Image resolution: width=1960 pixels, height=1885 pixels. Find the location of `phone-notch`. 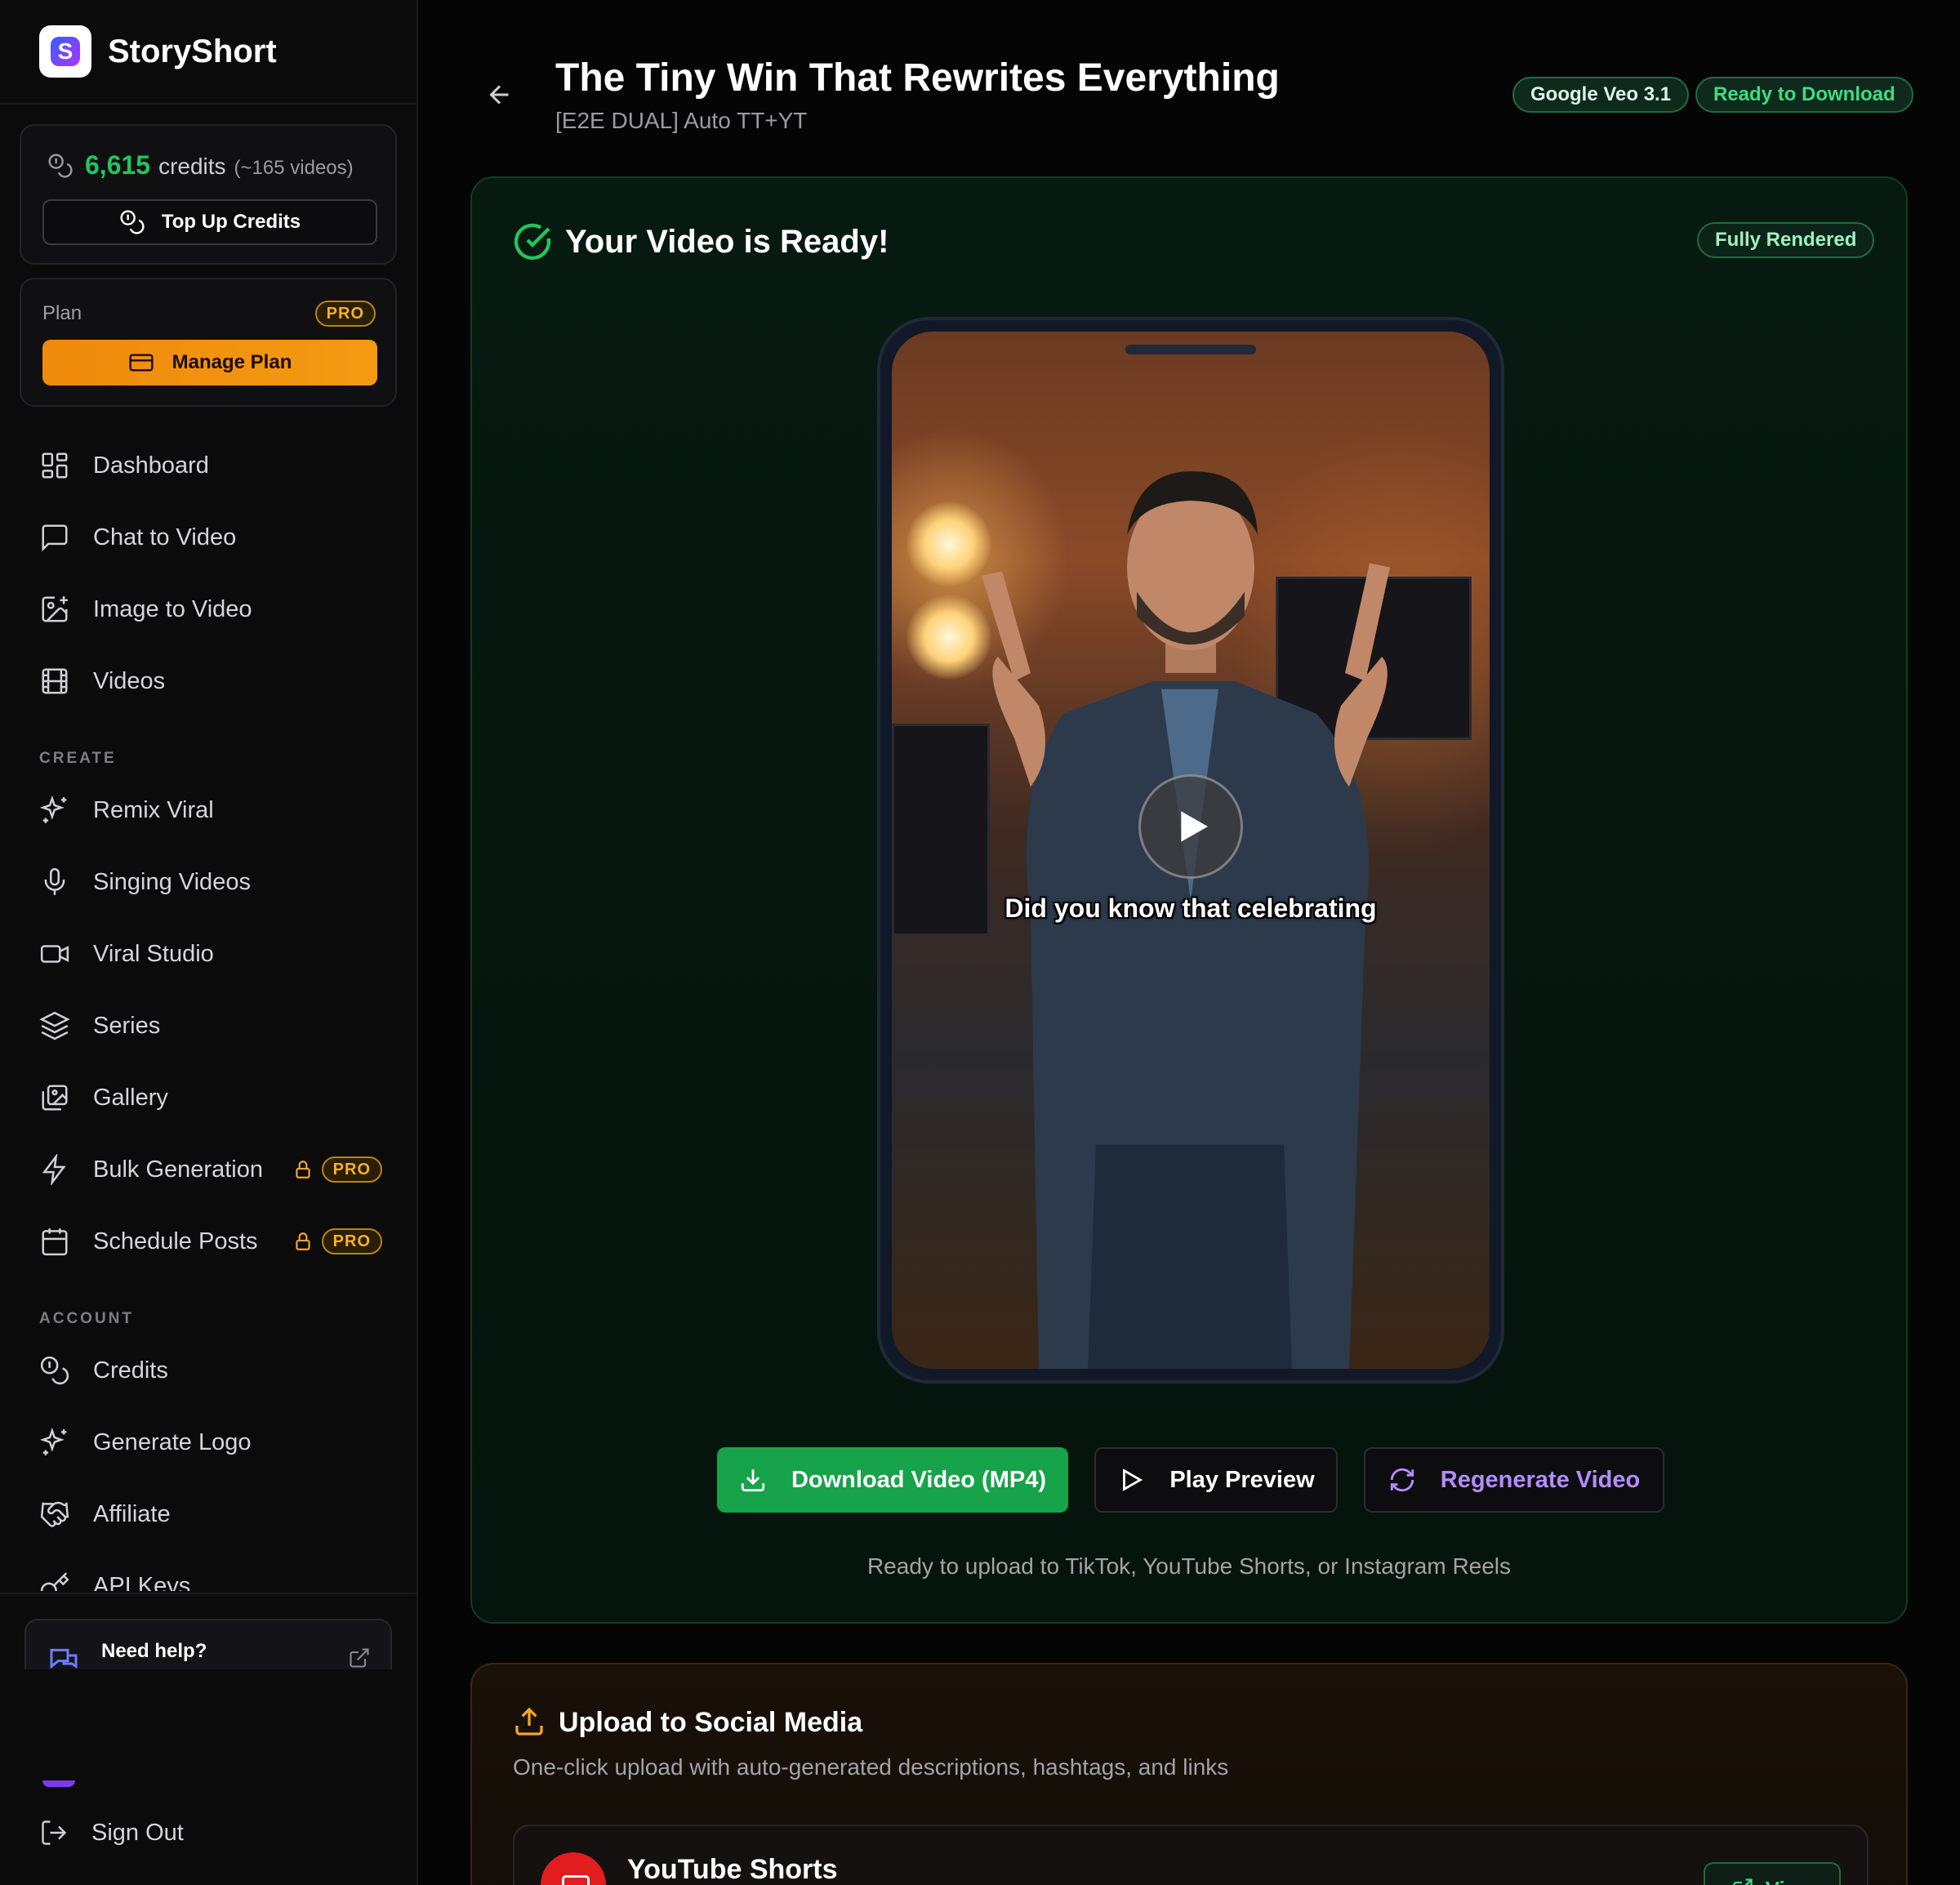

phone-notch is located at coordinates (1190, 349).